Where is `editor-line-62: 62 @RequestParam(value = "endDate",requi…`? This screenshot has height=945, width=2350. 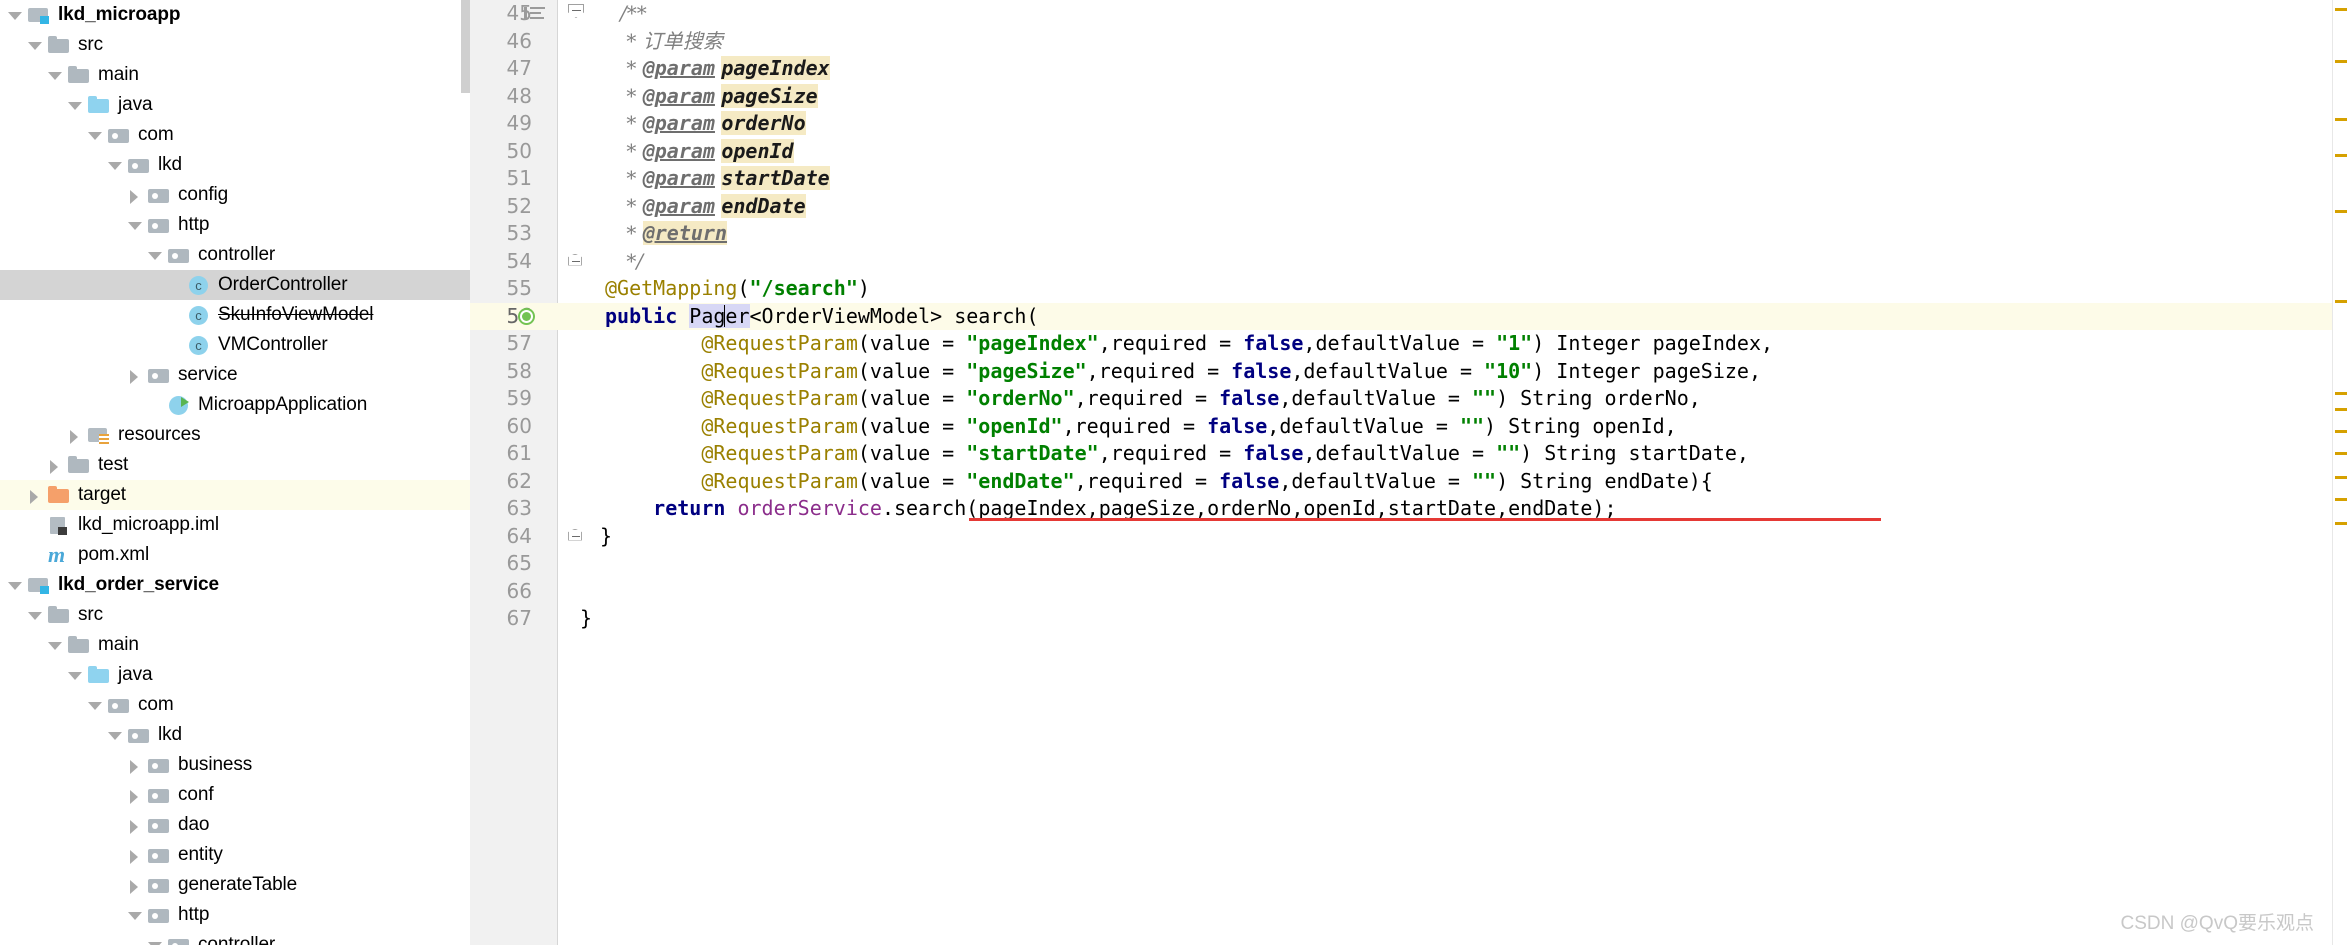
editor-line-62: 62 @RequestParam(value = "endDate",requi… is located at coordinates (1410, 482).